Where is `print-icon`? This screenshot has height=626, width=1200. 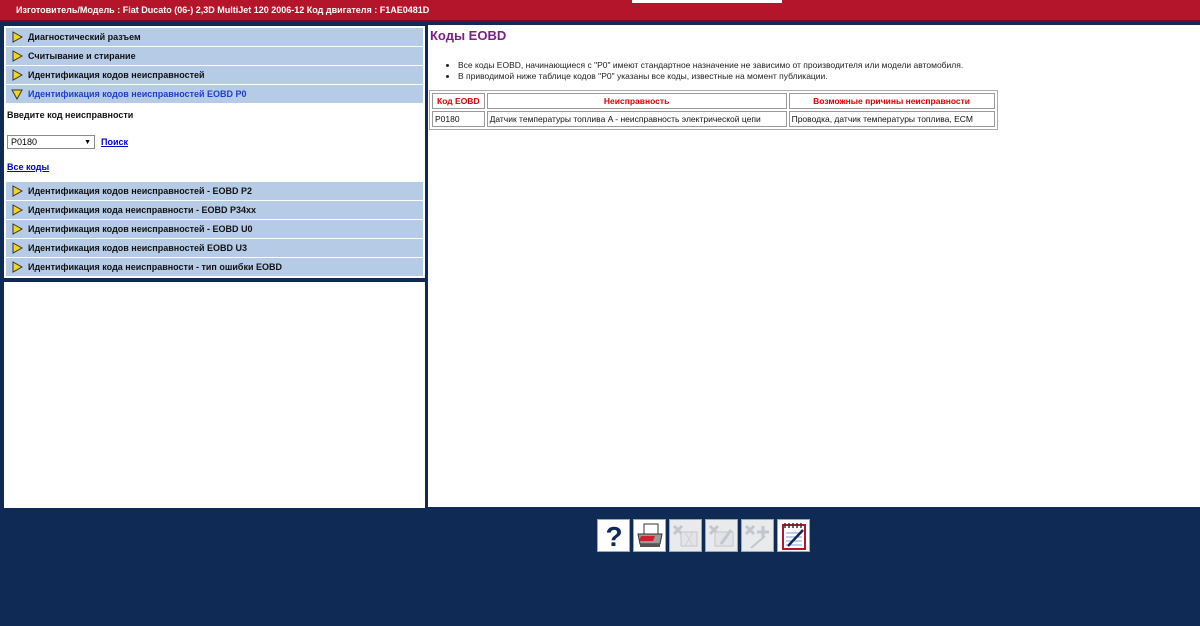
print-icon is located at coordinates (649, 535).